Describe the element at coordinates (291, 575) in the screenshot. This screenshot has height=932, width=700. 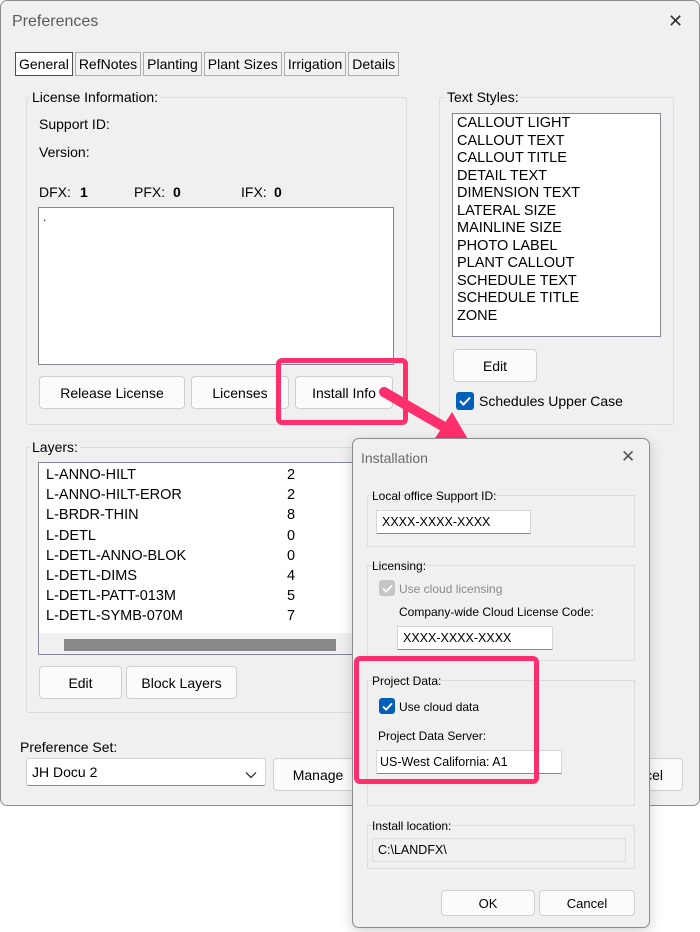
I see `layer-color: 4` at that location.